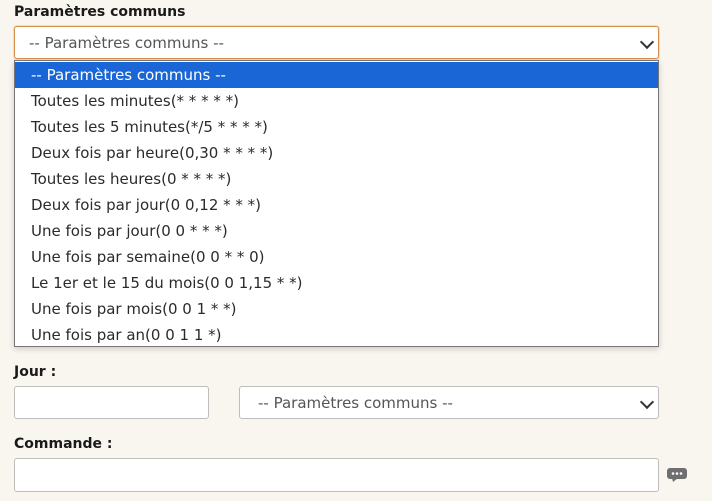  Describe the element at coordinates (126, 42) in the screenshot. I see `common-settings-select-value: -- Paramètres communs --` at that location.